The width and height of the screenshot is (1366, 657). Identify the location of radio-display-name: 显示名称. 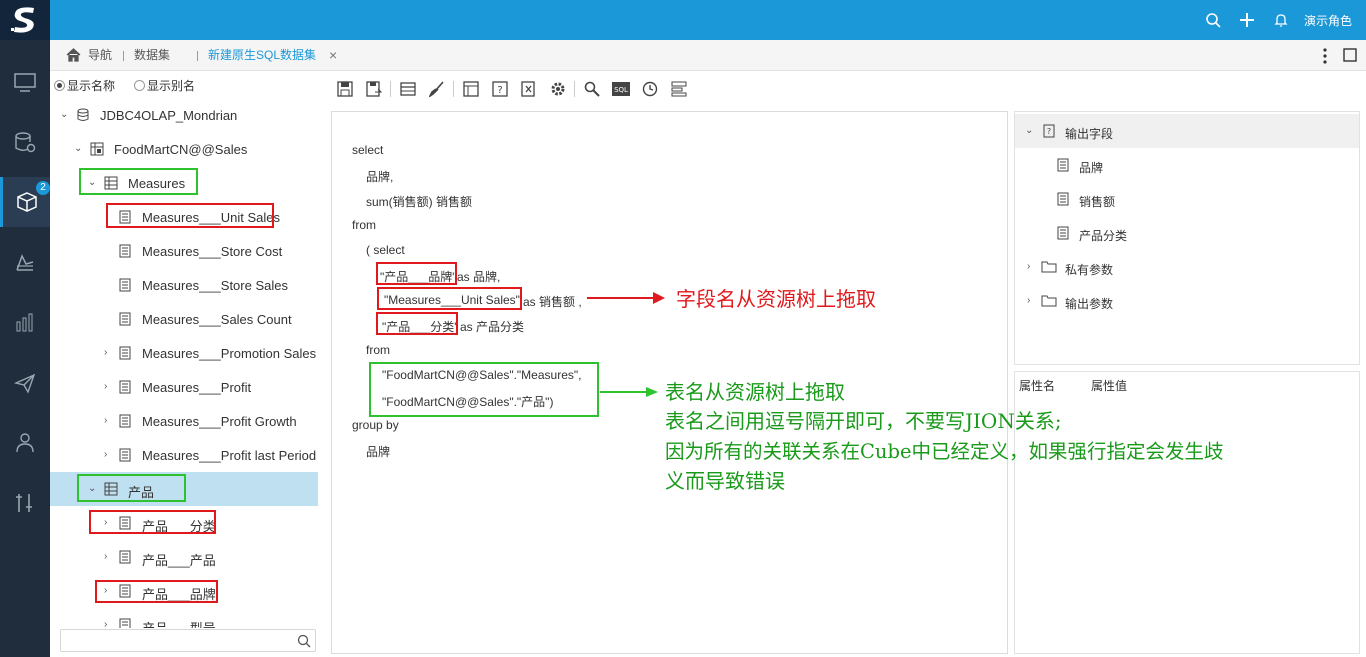
(84, 85).